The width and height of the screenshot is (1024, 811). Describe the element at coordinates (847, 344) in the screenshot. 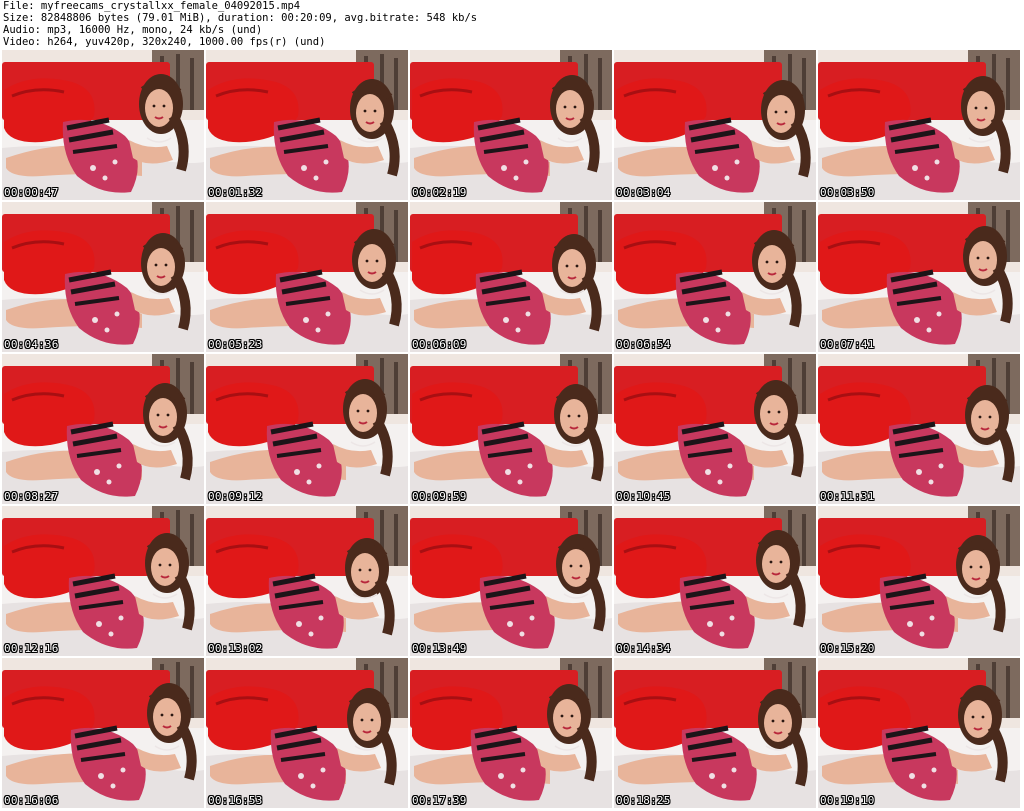

I see `frame-timestamp: 00:07:41` at that location.